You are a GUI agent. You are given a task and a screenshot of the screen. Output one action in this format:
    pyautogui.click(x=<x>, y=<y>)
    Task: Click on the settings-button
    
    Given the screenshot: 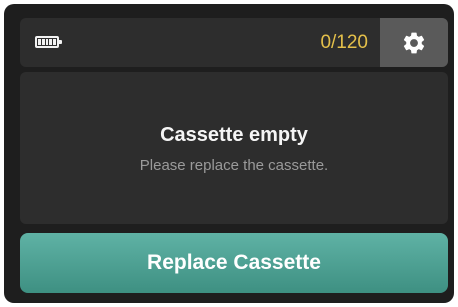 What is the action you would take?
    pyautogui.click(x=414, y=42)
    